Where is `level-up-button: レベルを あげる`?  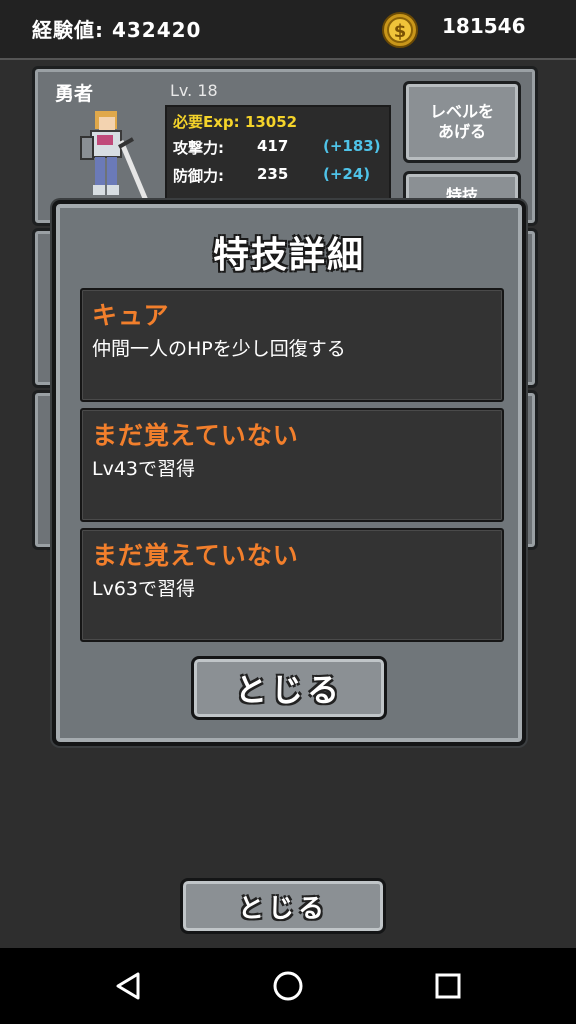
level-up-button: レベルを あげる is located at coordinates (462, 122).